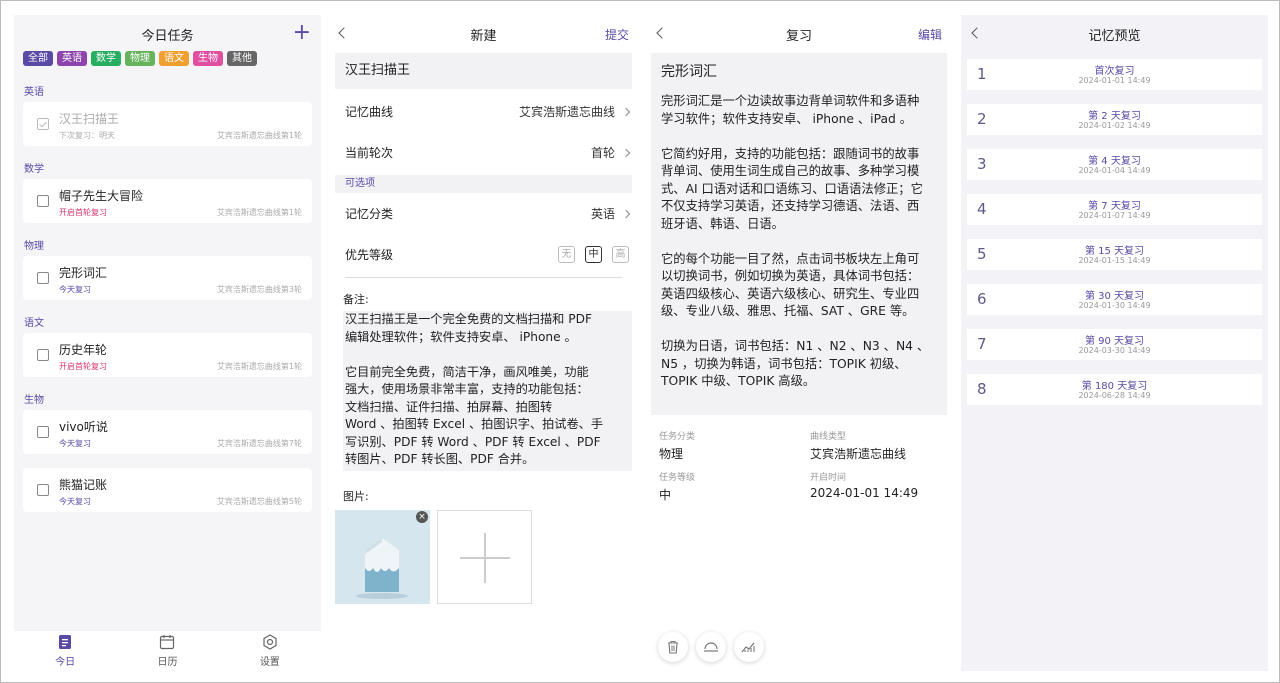 This screenshot has height=683, width=1280. I want to click on category-tag: 物理, so click(140, 58).